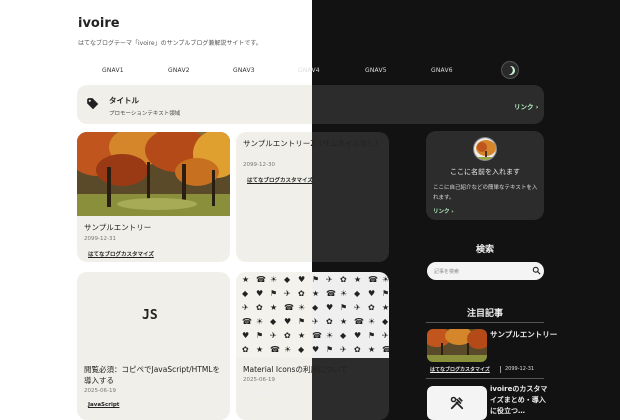 The height and width of the screenshot is (420, 620). Describe the element at coordinates (443, 211) in the screenshot. I see `profile-link: リンク ›` at that location.